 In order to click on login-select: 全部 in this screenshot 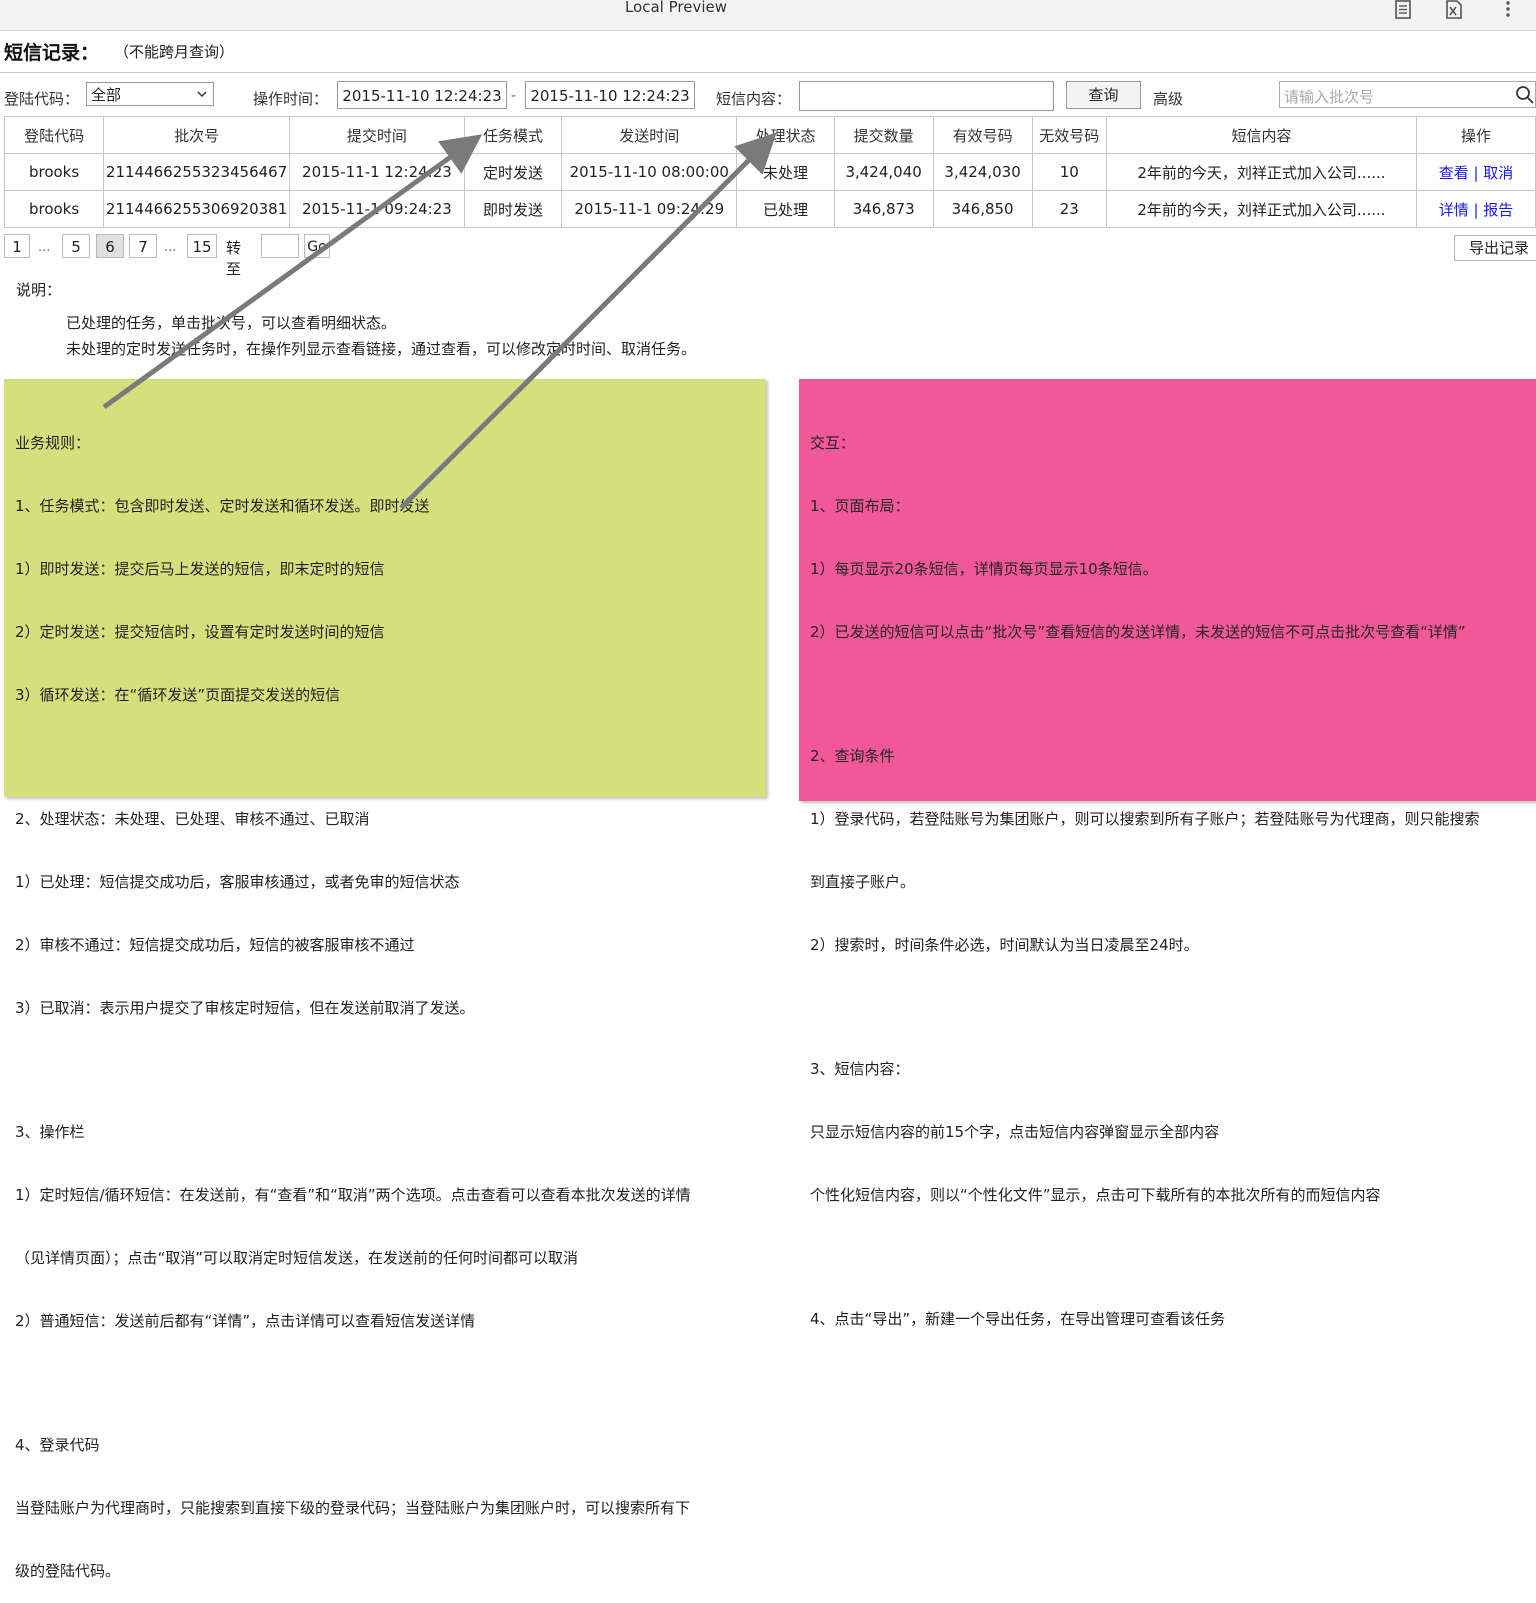, I will do `click(150, 94)`.